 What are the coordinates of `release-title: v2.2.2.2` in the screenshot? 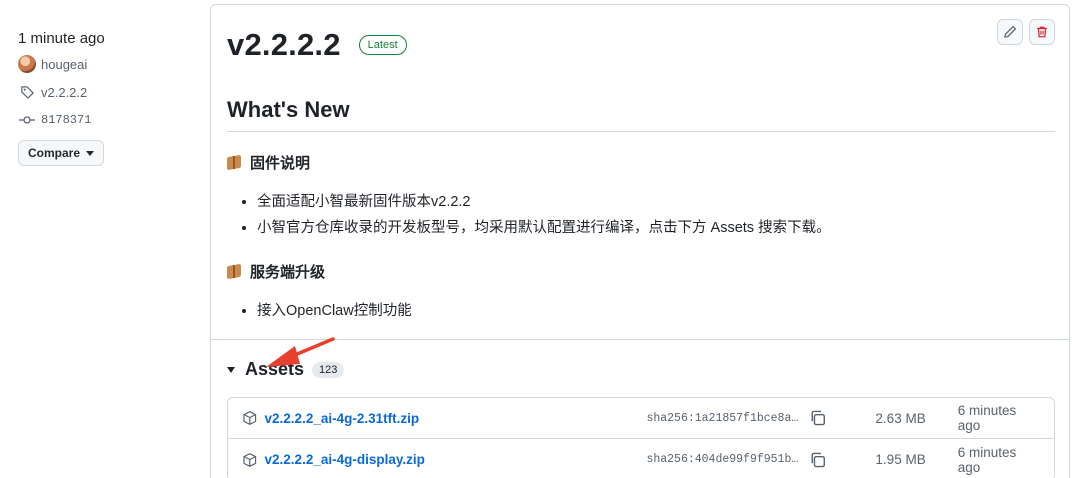 It's located at (284, 45).